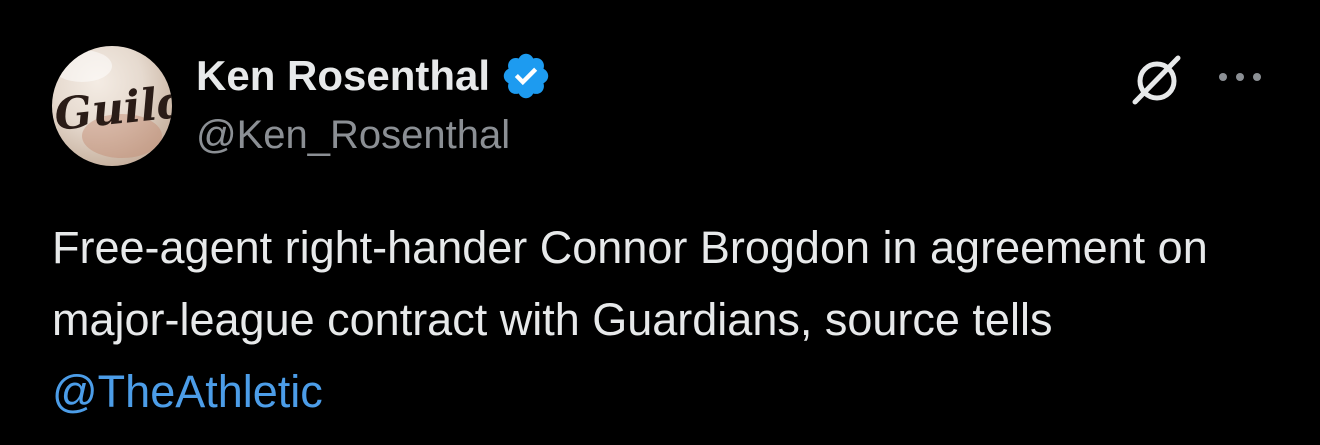 Image resolution: width=1320 pixels, height=445 pixels. Describe the element at coordinates (1240, 77) in the screenshot. I see `more-options-icon` at that location.